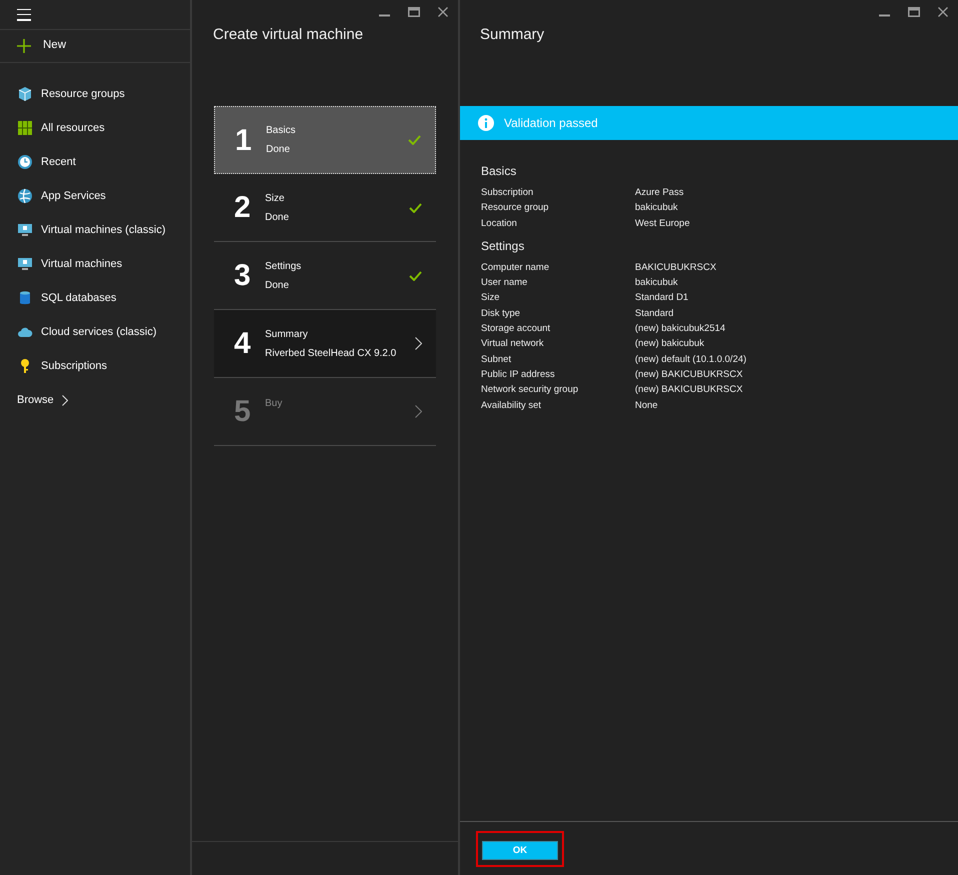  What do you see at coordinates (661, 298) in the screenshot?
I see `field-value: Standard D1` at bounding box center [661, 298].